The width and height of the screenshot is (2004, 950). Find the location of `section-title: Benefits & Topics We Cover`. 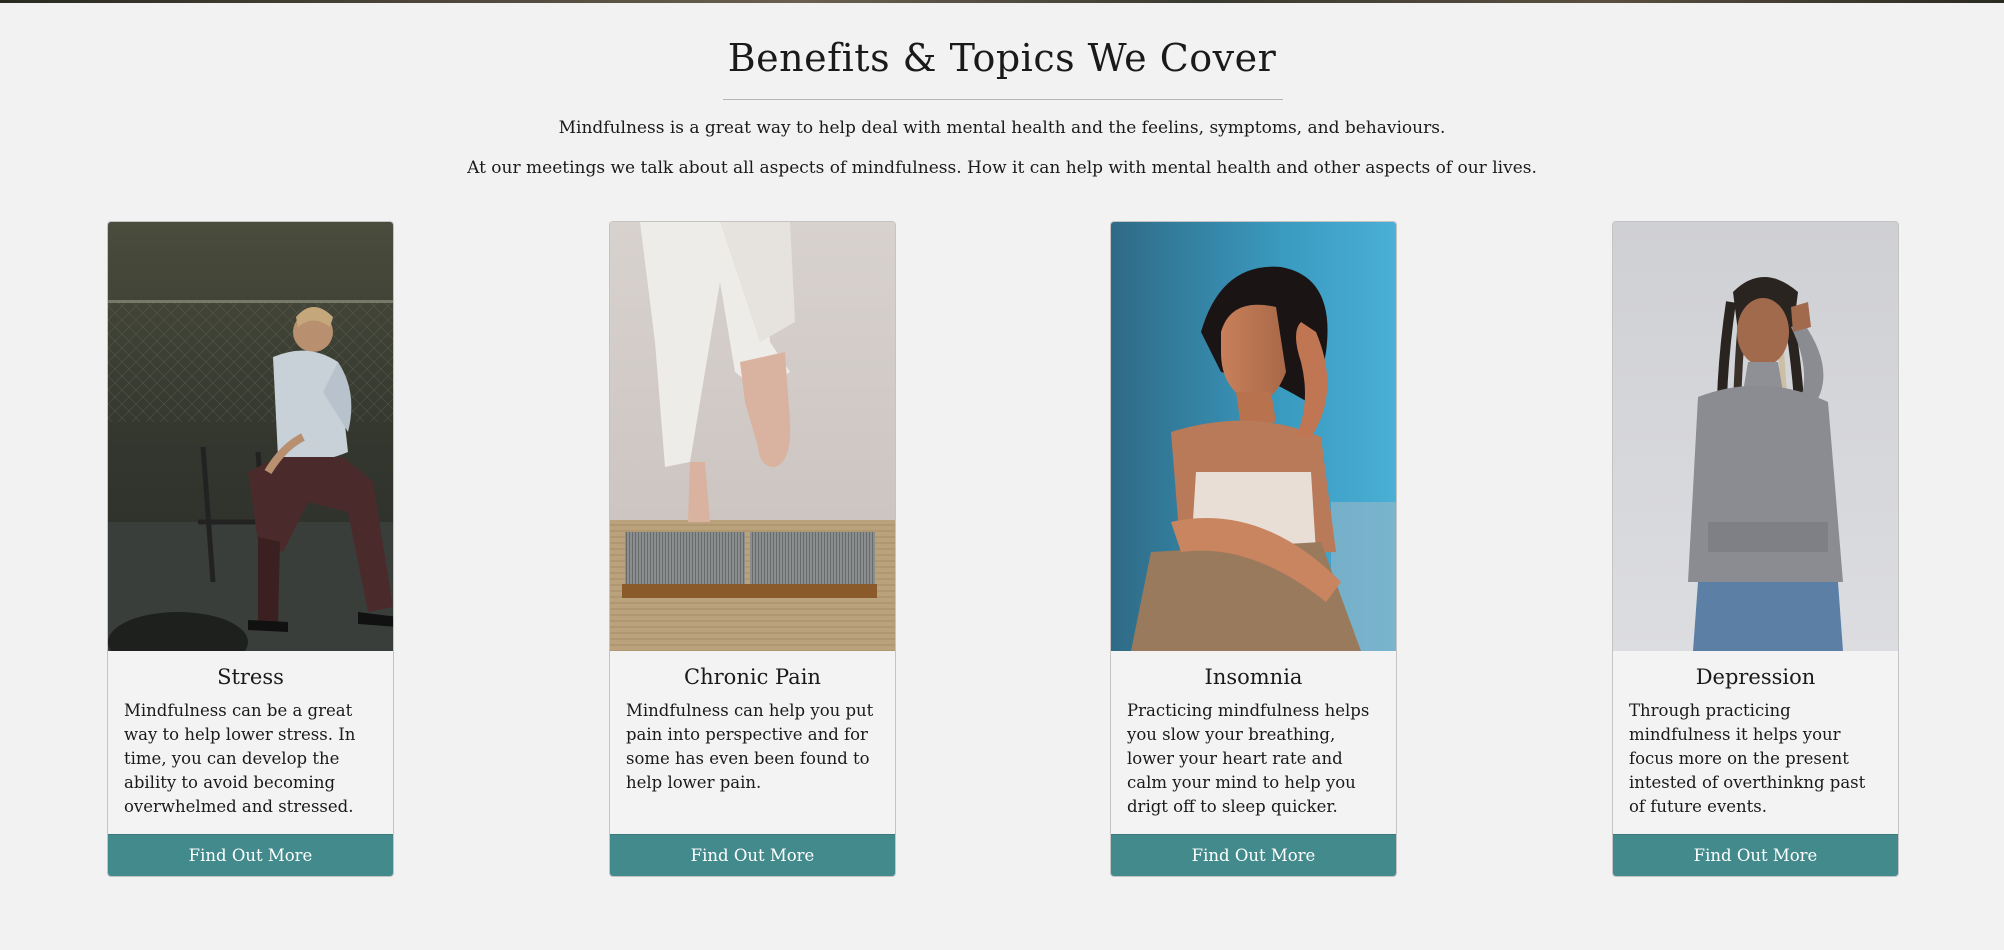

section-title: Benefits & Topics We Cover is located at coordinates (1002, 58).